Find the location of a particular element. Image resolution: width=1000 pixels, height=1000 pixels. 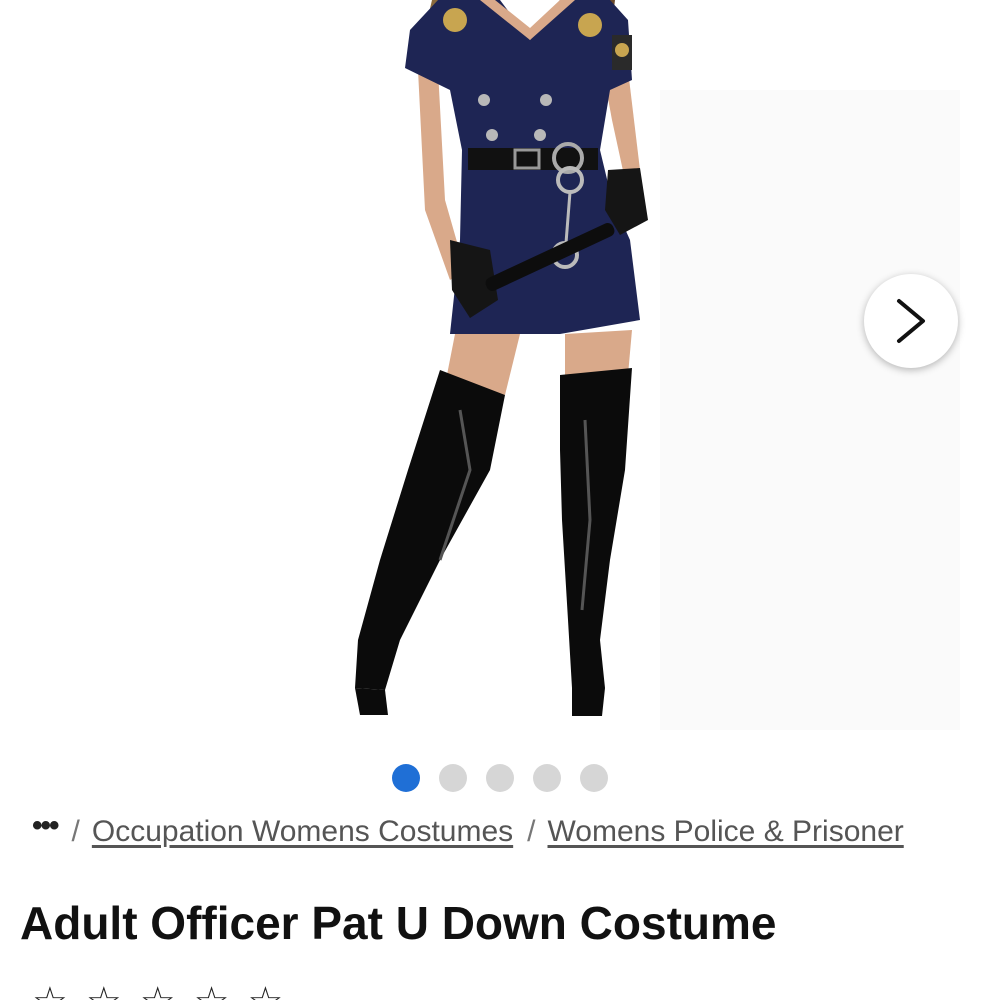

breadcrumb-link-womens-police-prisoner: Womens Police & Prisoner is located at coordinates (726, 832).